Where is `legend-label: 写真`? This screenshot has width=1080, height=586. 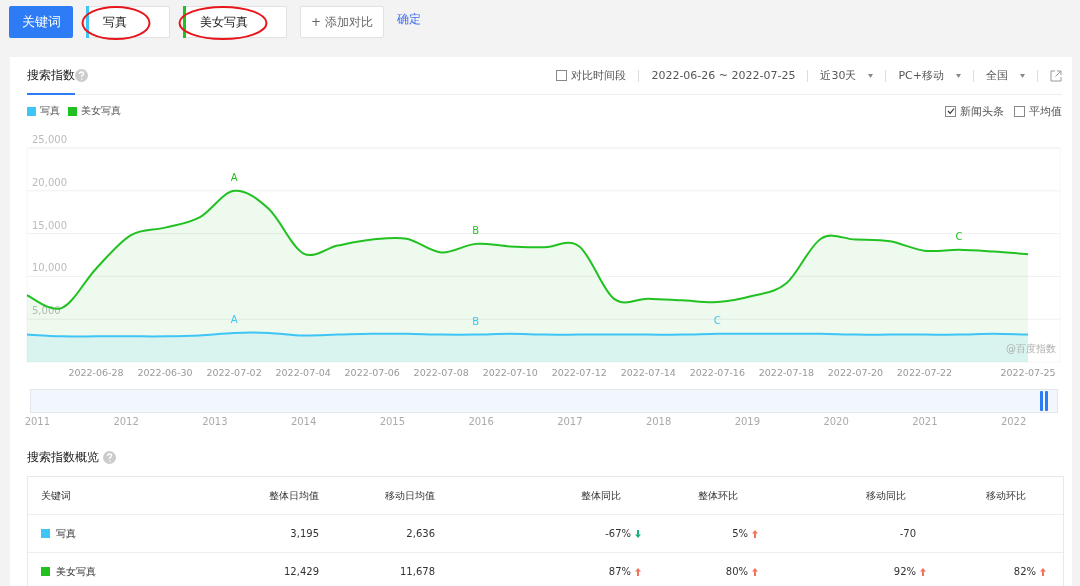 legend-label: 写真 is located at coordinates (50, 111).